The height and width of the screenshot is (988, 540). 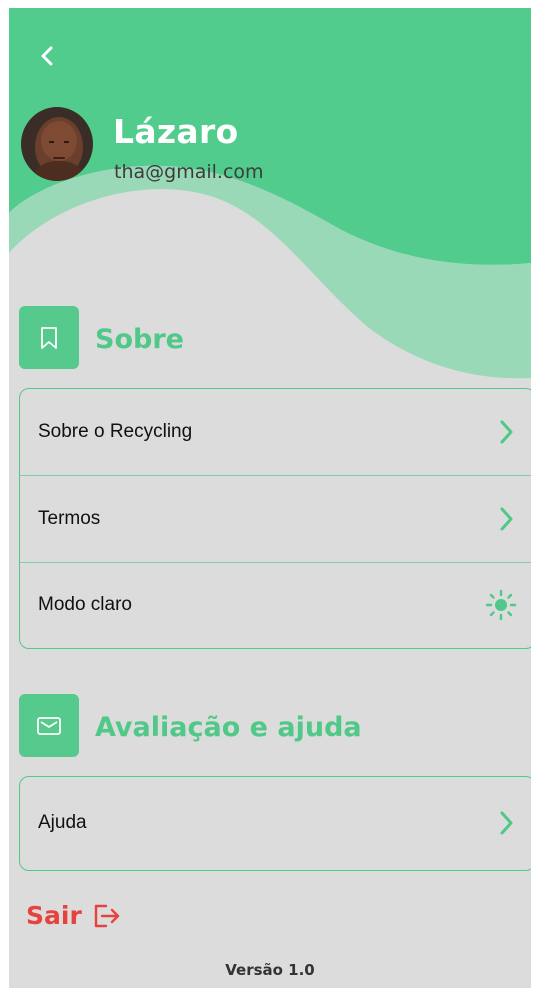 I want to click on sun-icon, so click(x=501, y=605).